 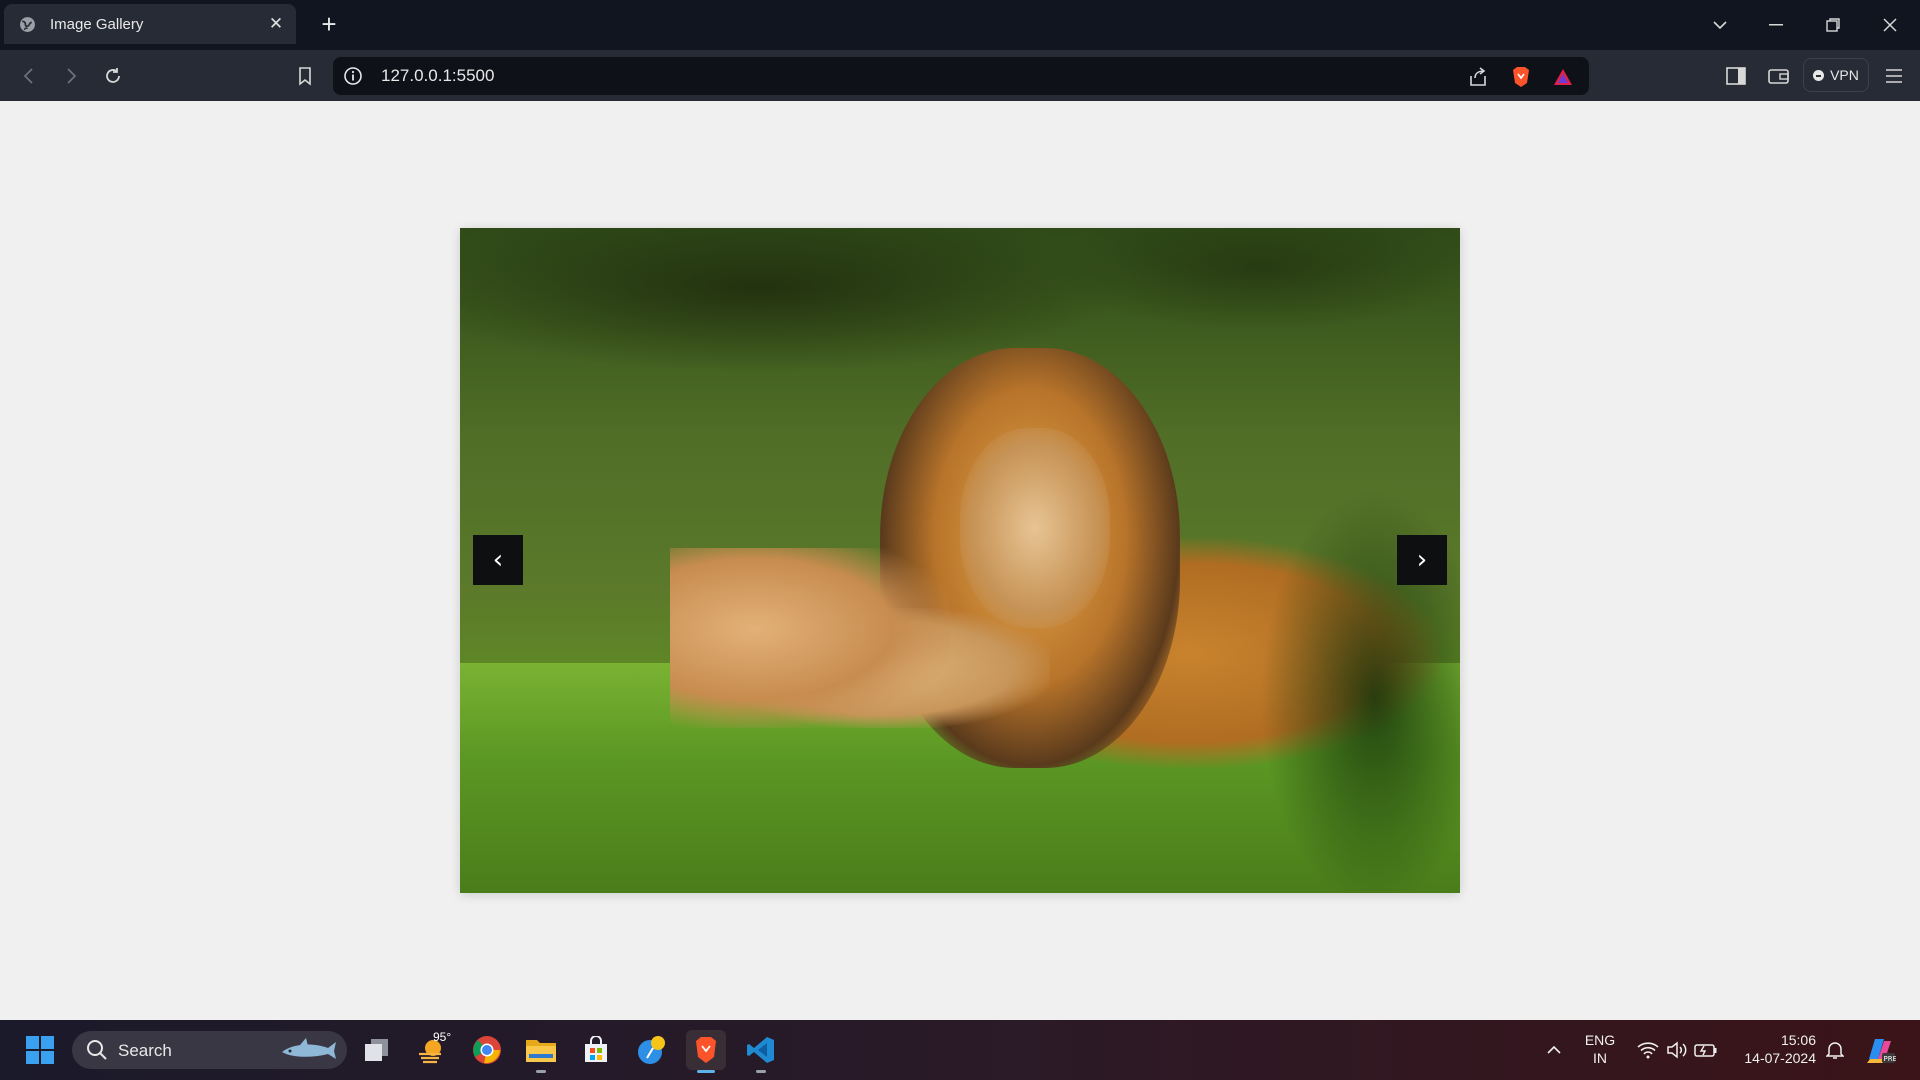 I want to click on svg-text: PRE, so click(x=1890, y=1059).